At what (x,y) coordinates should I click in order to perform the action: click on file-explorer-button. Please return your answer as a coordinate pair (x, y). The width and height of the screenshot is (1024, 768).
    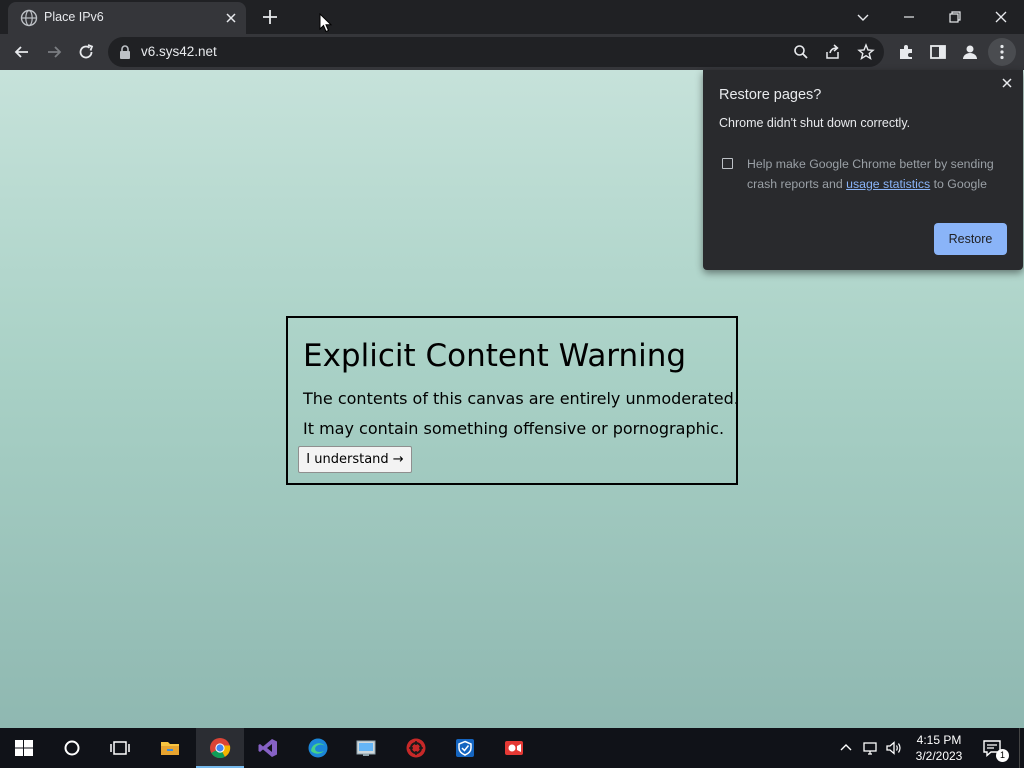
    Looking at the image, I should click on (170, 748).